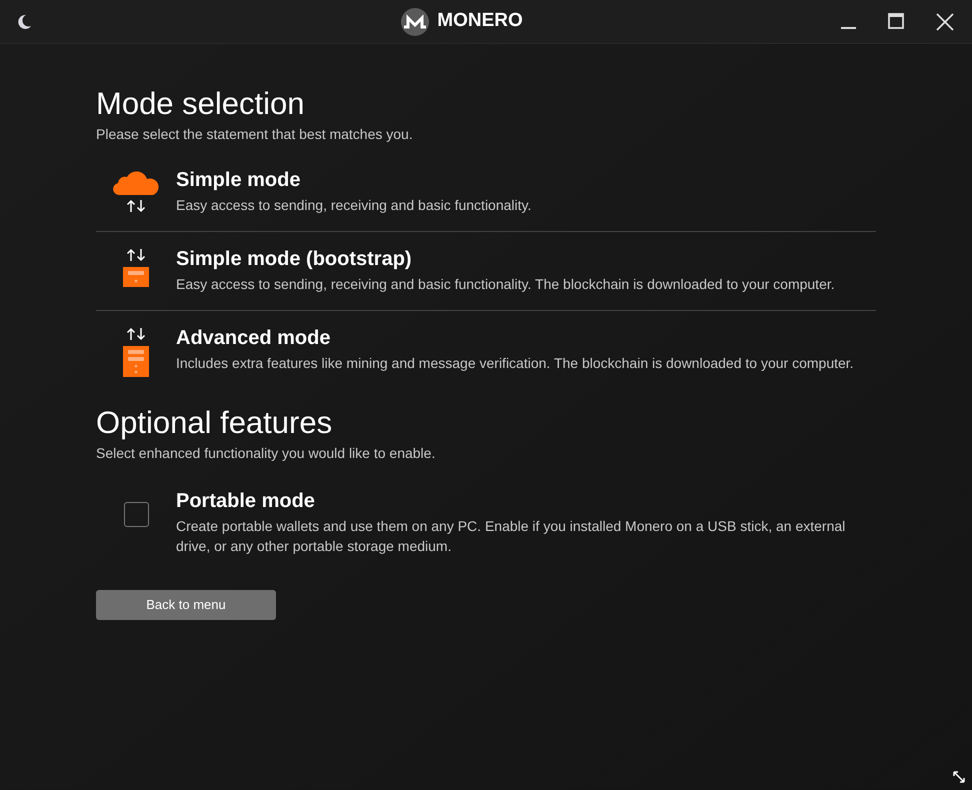 This screenshot has width=972, height=790. I want to click on mode-option: Simple mode (bootstrap) Easy access to sending, receiving and basic functionality. The blockchain is downloaded to your computer., so click(486, 270).